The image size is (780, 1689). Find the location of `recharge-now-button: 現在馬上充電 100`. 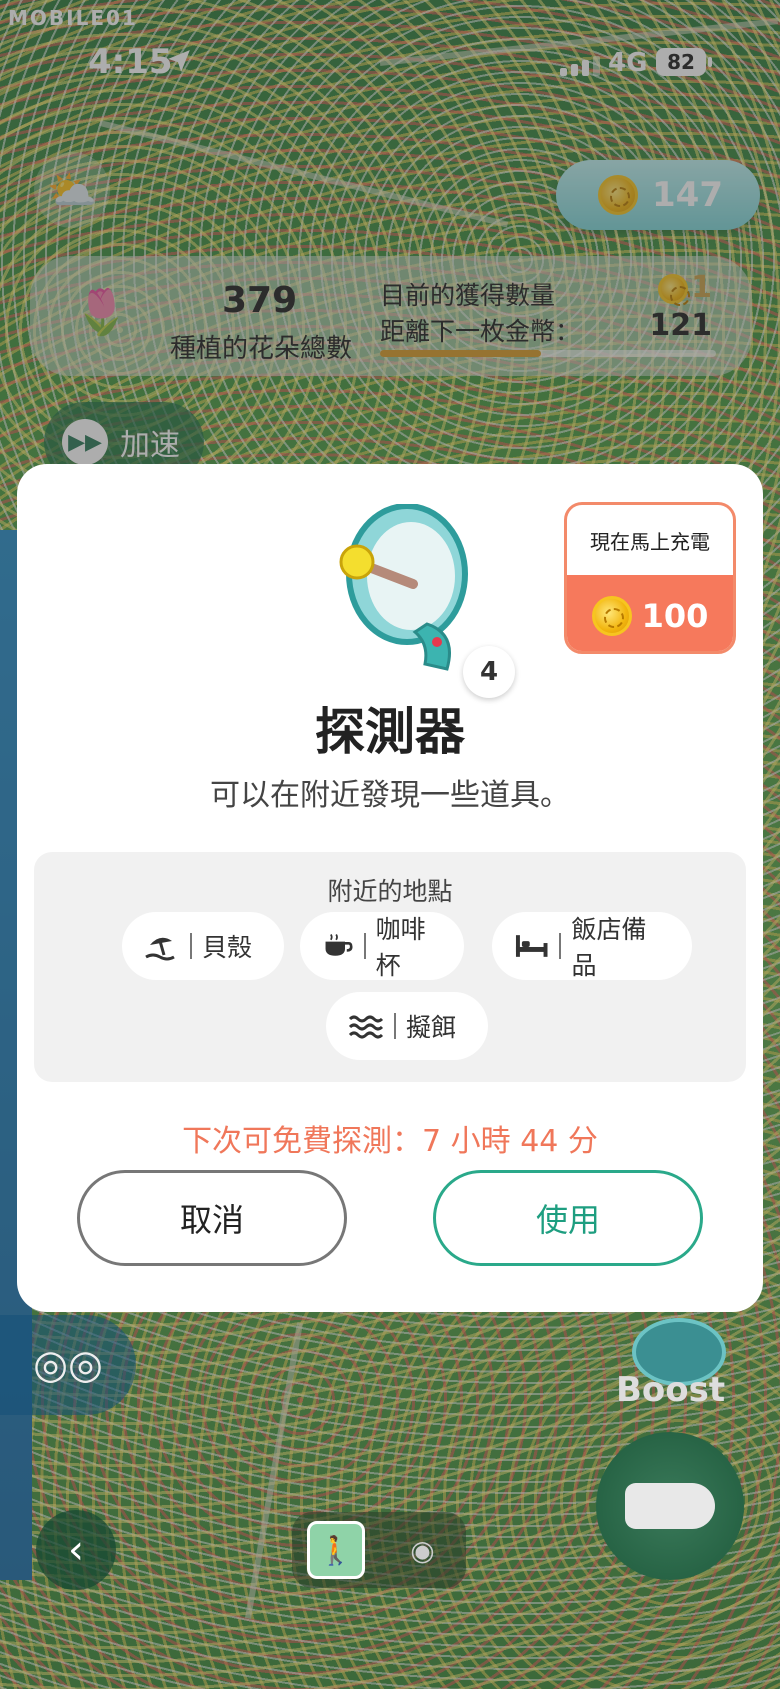

recharge-now-button: 現在馬上充電 100 is located at coordinates (650, 578).